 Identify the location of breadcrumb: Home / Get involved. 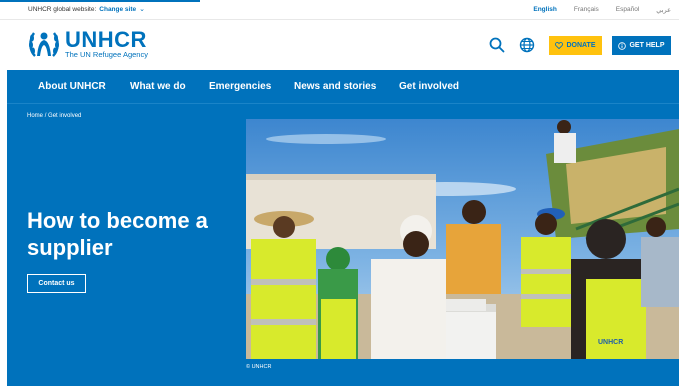
(54, 116).